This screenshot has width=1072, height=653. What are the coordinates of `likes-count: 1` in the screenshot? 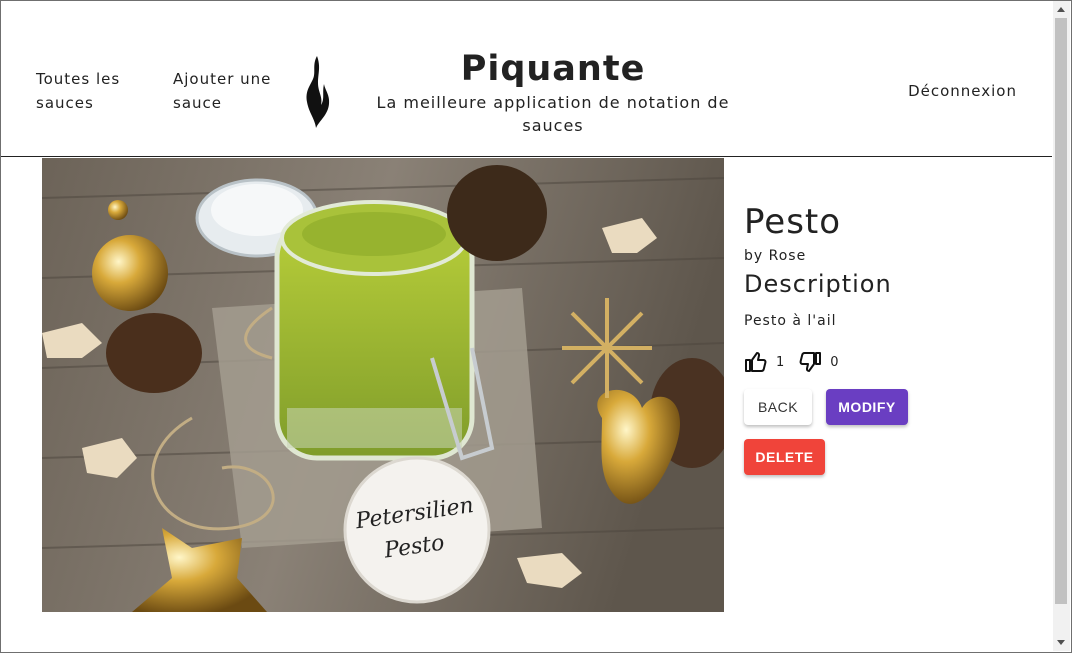 It's located at (780, 362).